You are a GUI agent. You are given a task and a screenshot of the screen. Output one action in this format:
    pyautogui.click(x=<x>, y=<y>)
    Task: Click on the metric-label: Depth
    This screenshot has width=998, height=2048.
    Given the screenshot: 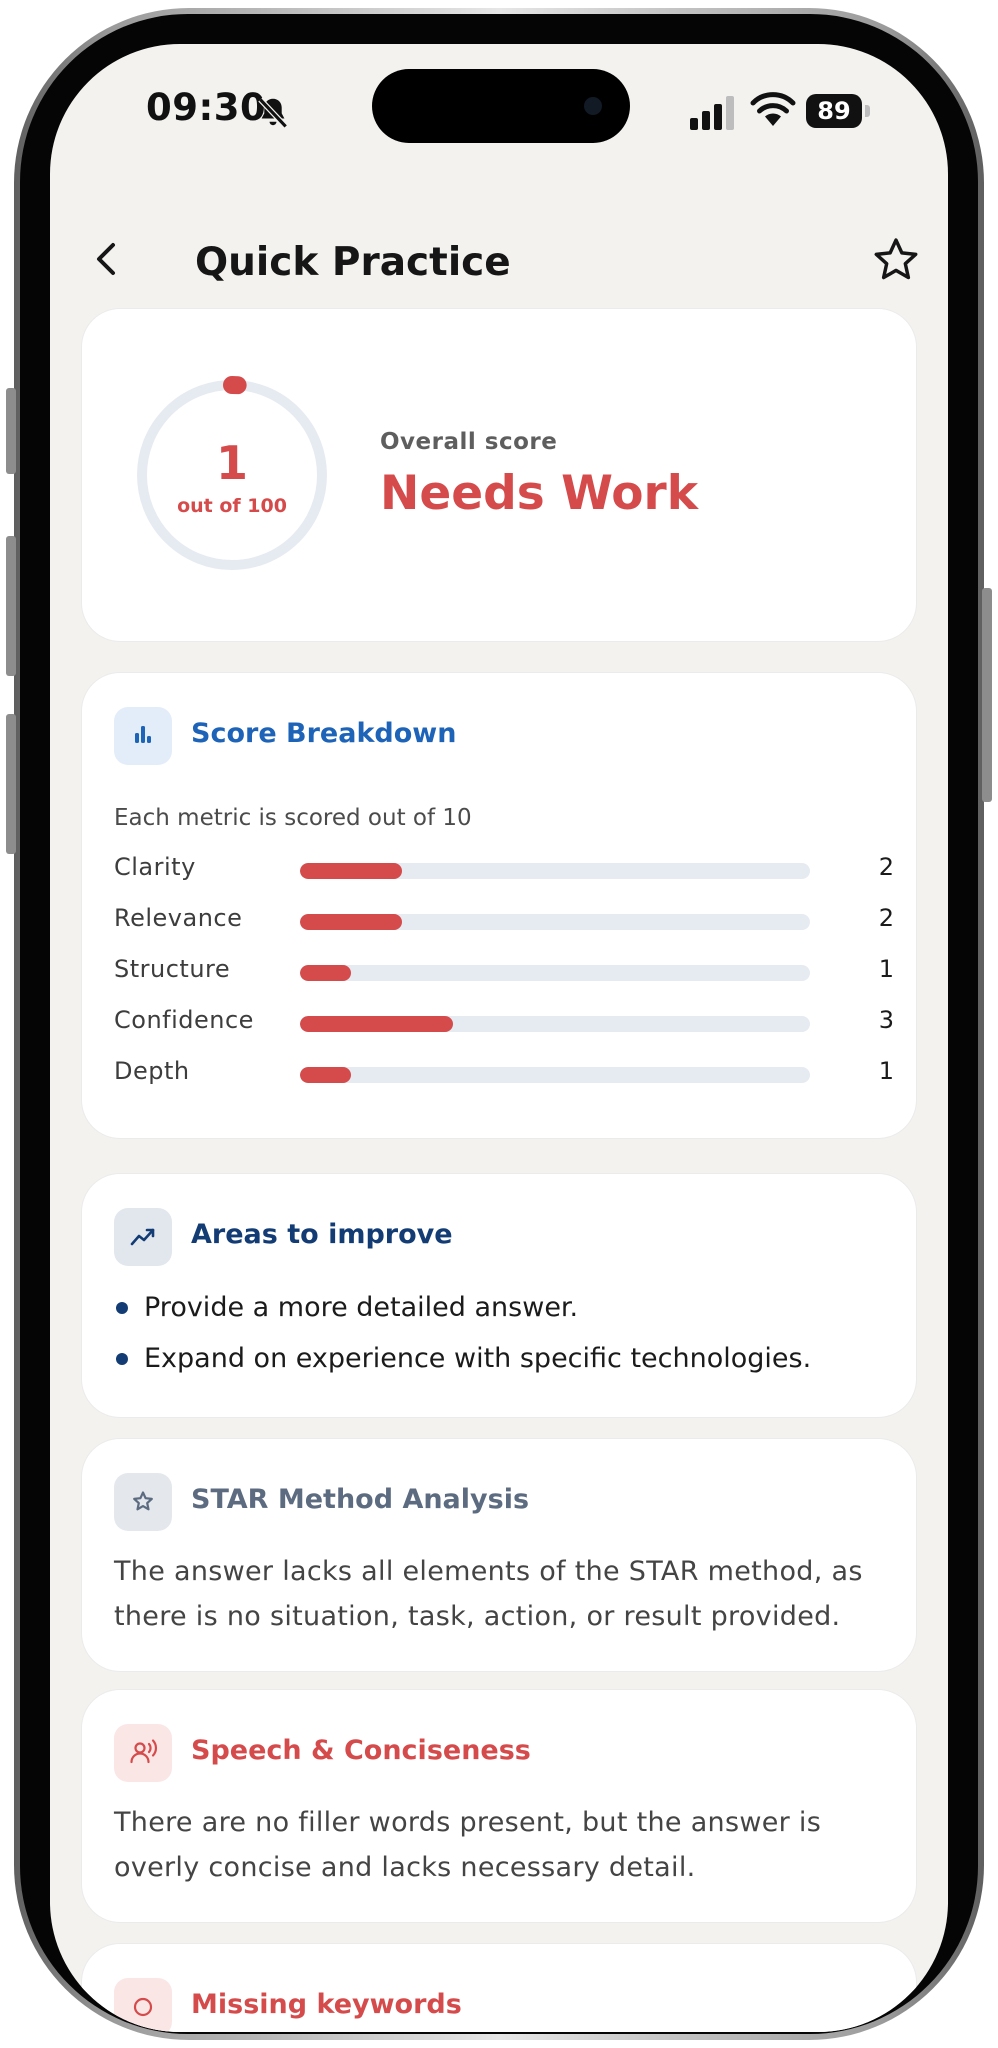 What is the action you would take?
    pyautogui.click(x=152, y=1071)
    